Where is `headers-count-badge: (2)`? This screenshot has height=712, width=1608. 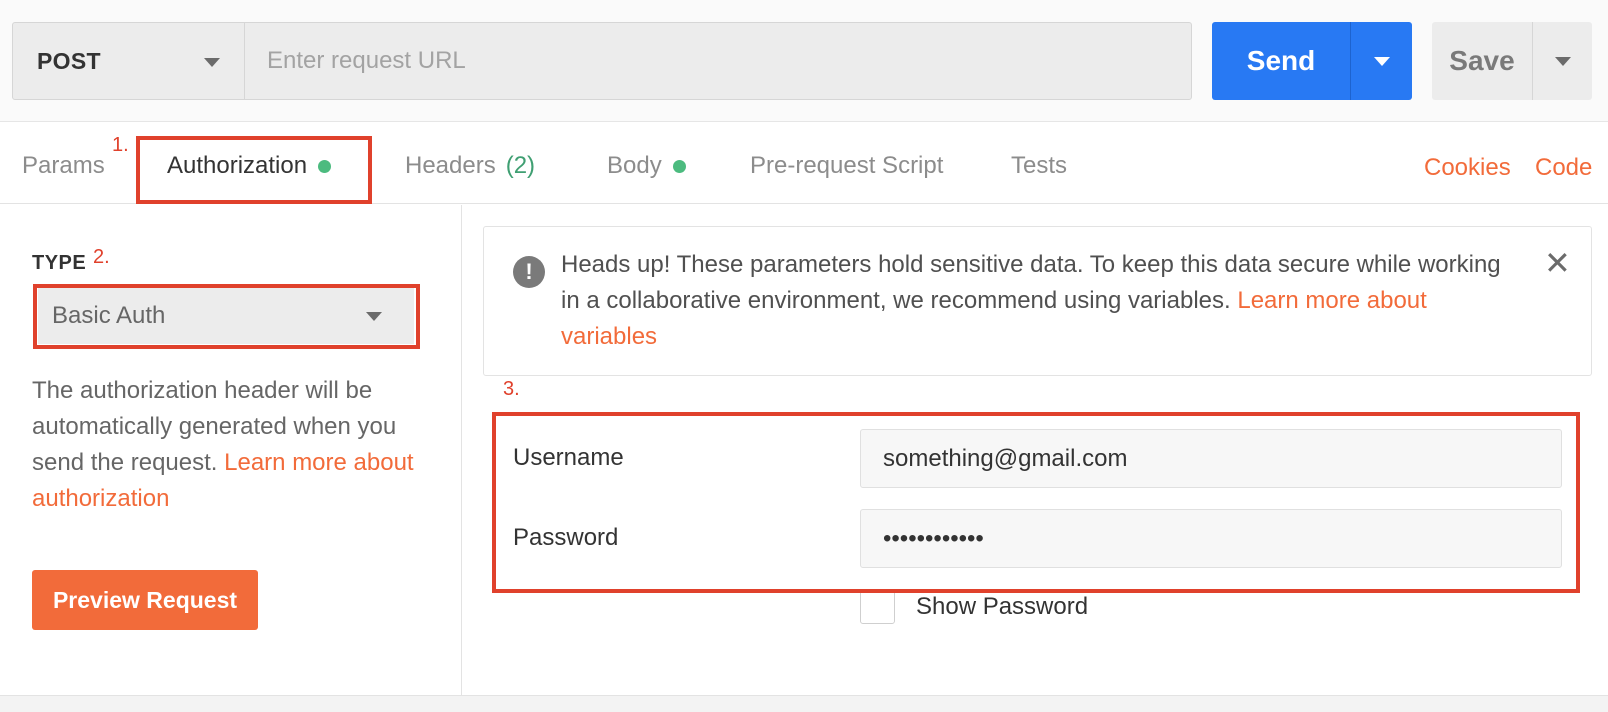 headers-count-badge: (2) is located at coordinates (520, 165).